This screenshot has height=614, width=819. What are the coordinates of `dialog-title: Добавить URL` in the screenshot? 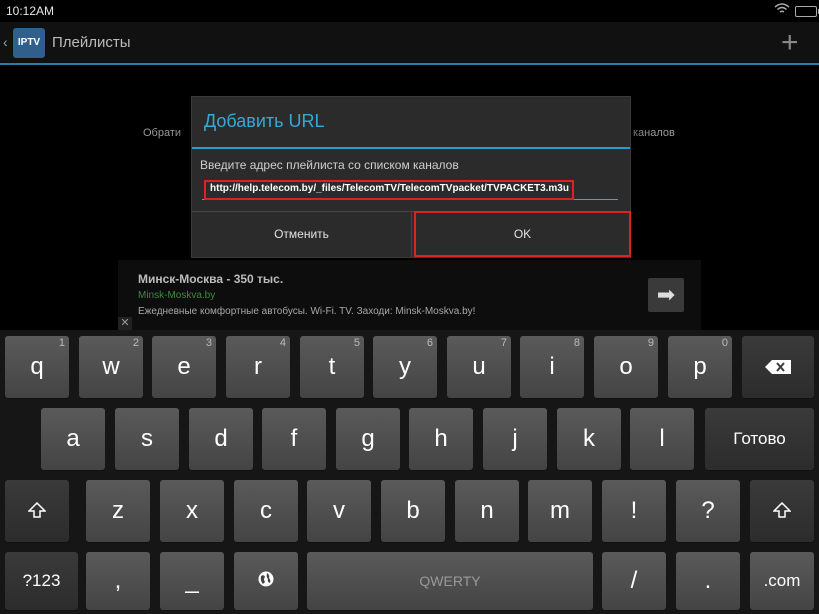 It's located at (264, 121).